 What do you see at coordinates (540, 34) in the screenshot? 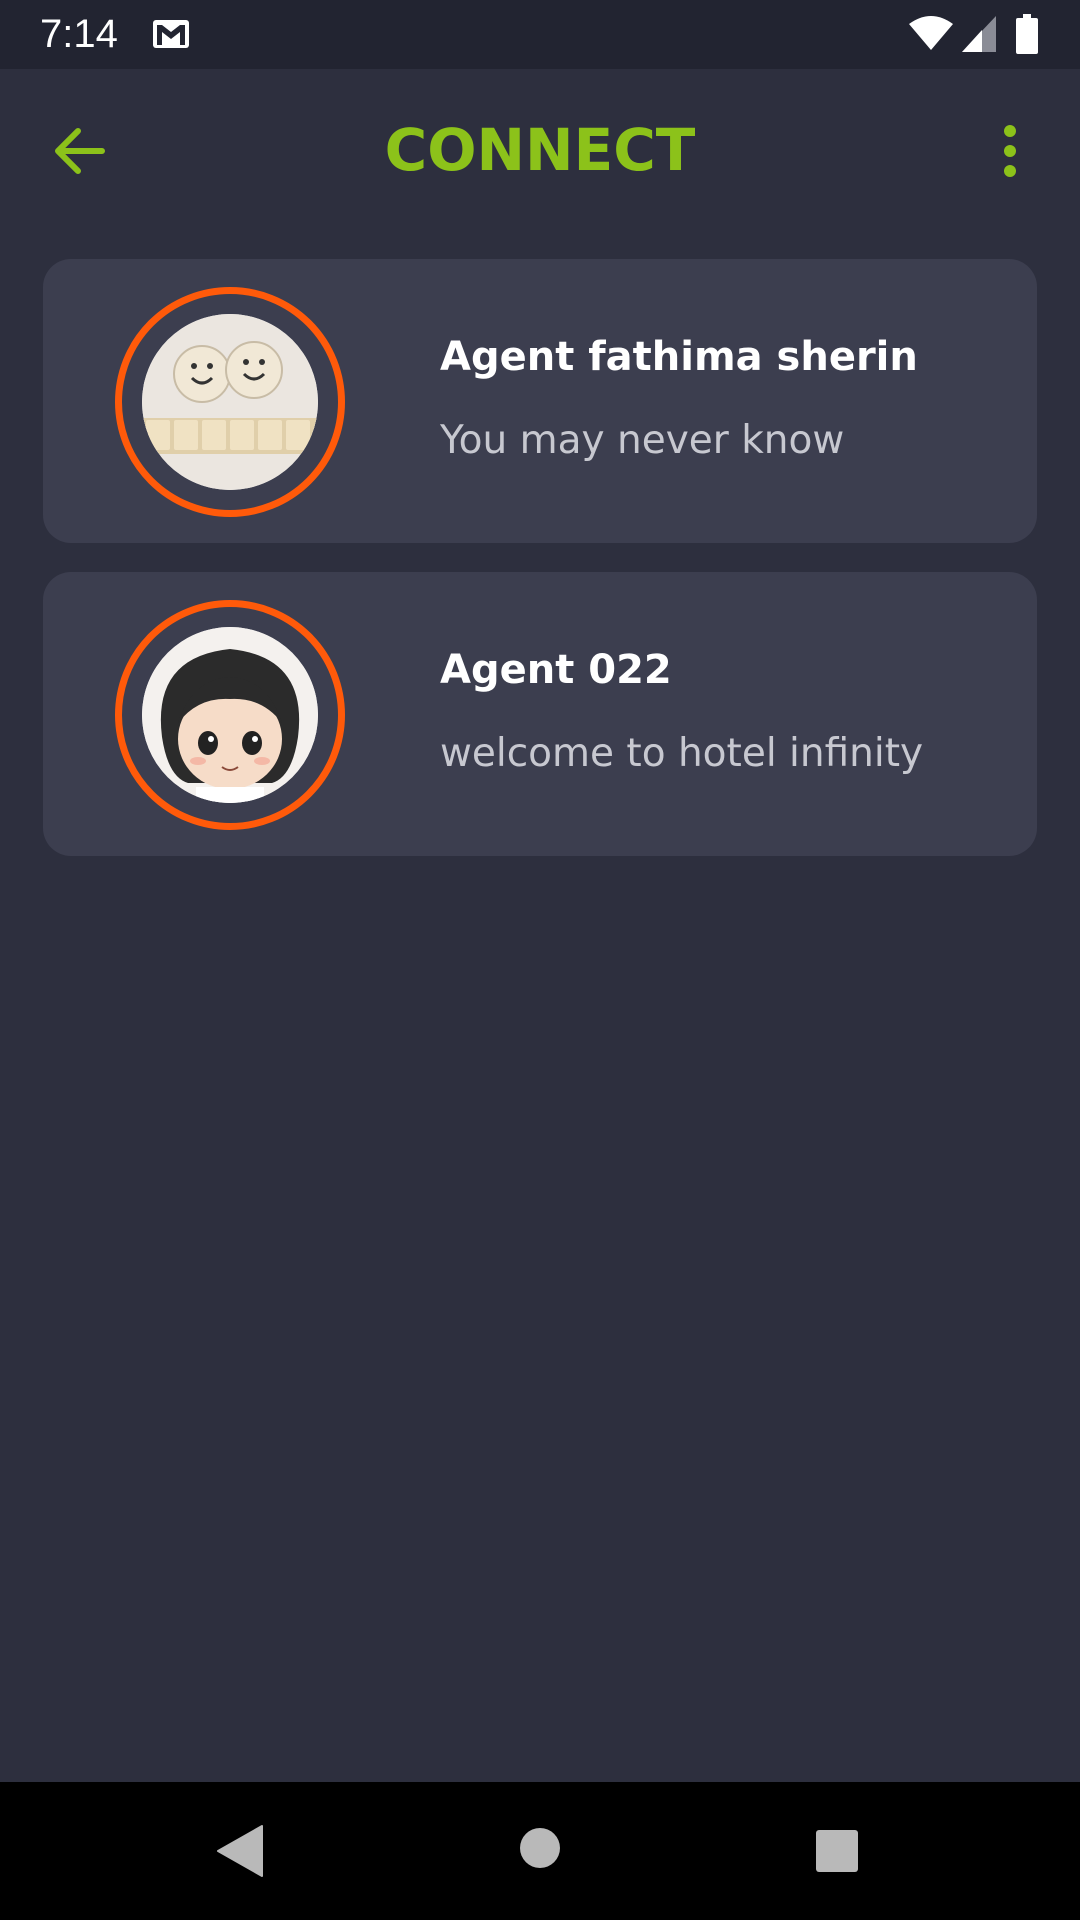
I see `status-bar: 7:14` at bounding box center [540, 34].